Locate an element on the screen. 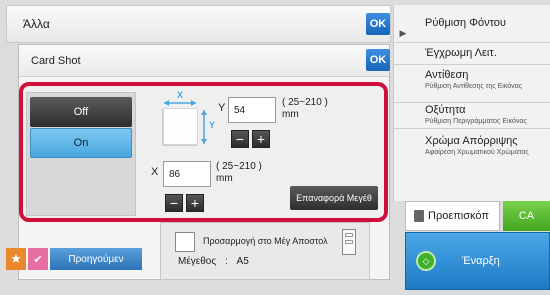  preview-icon is located at coordinates (419, 216).